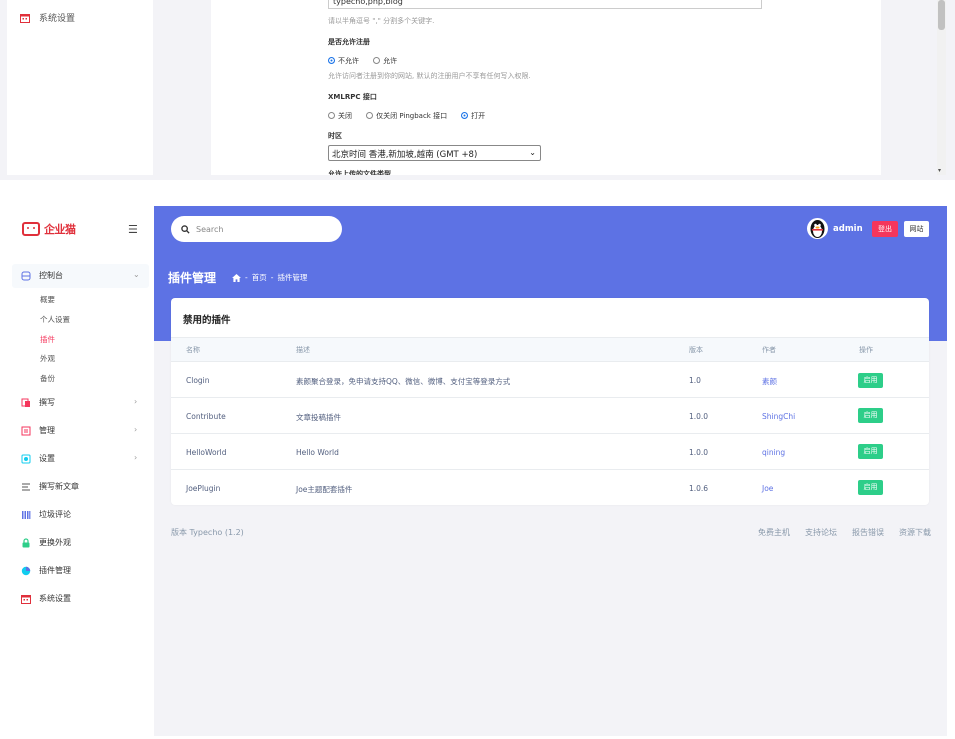 This screenshot has height=739, width=955. I want to click on table-cell-description: Hello World, so click(317, 452).